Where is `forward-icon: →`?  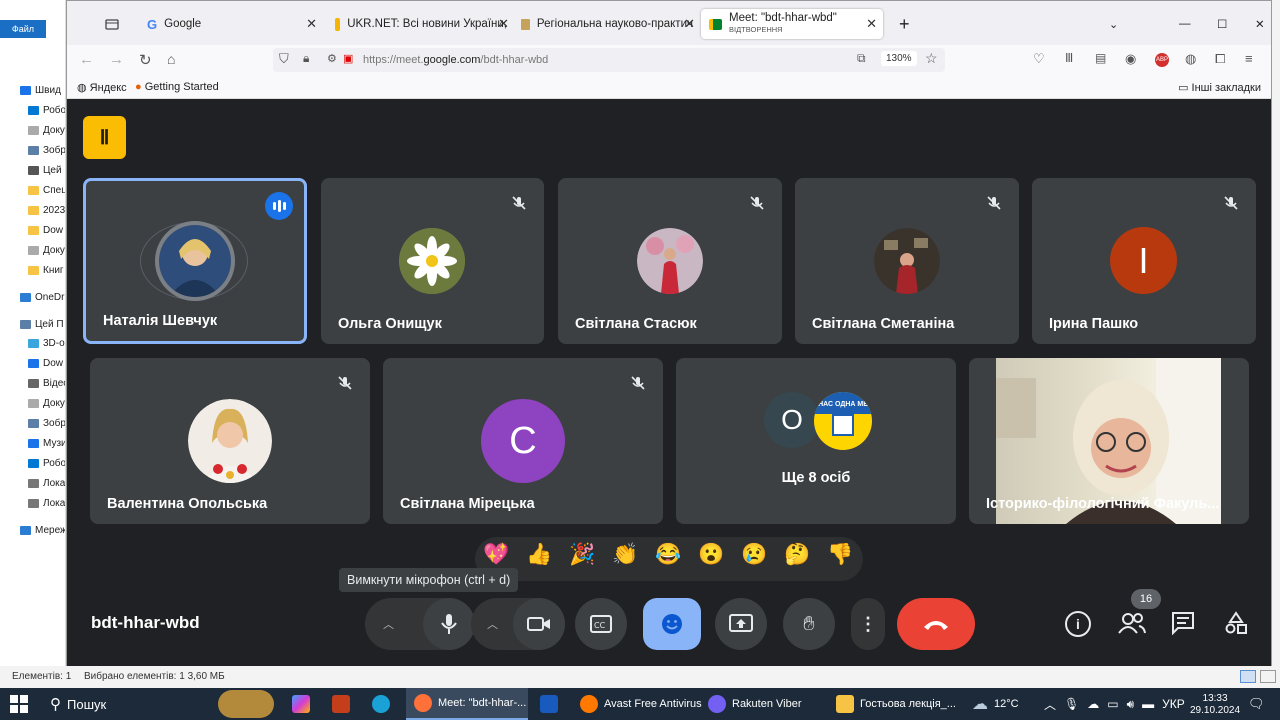
forward-icon: → is located at coordinates (116, 59).